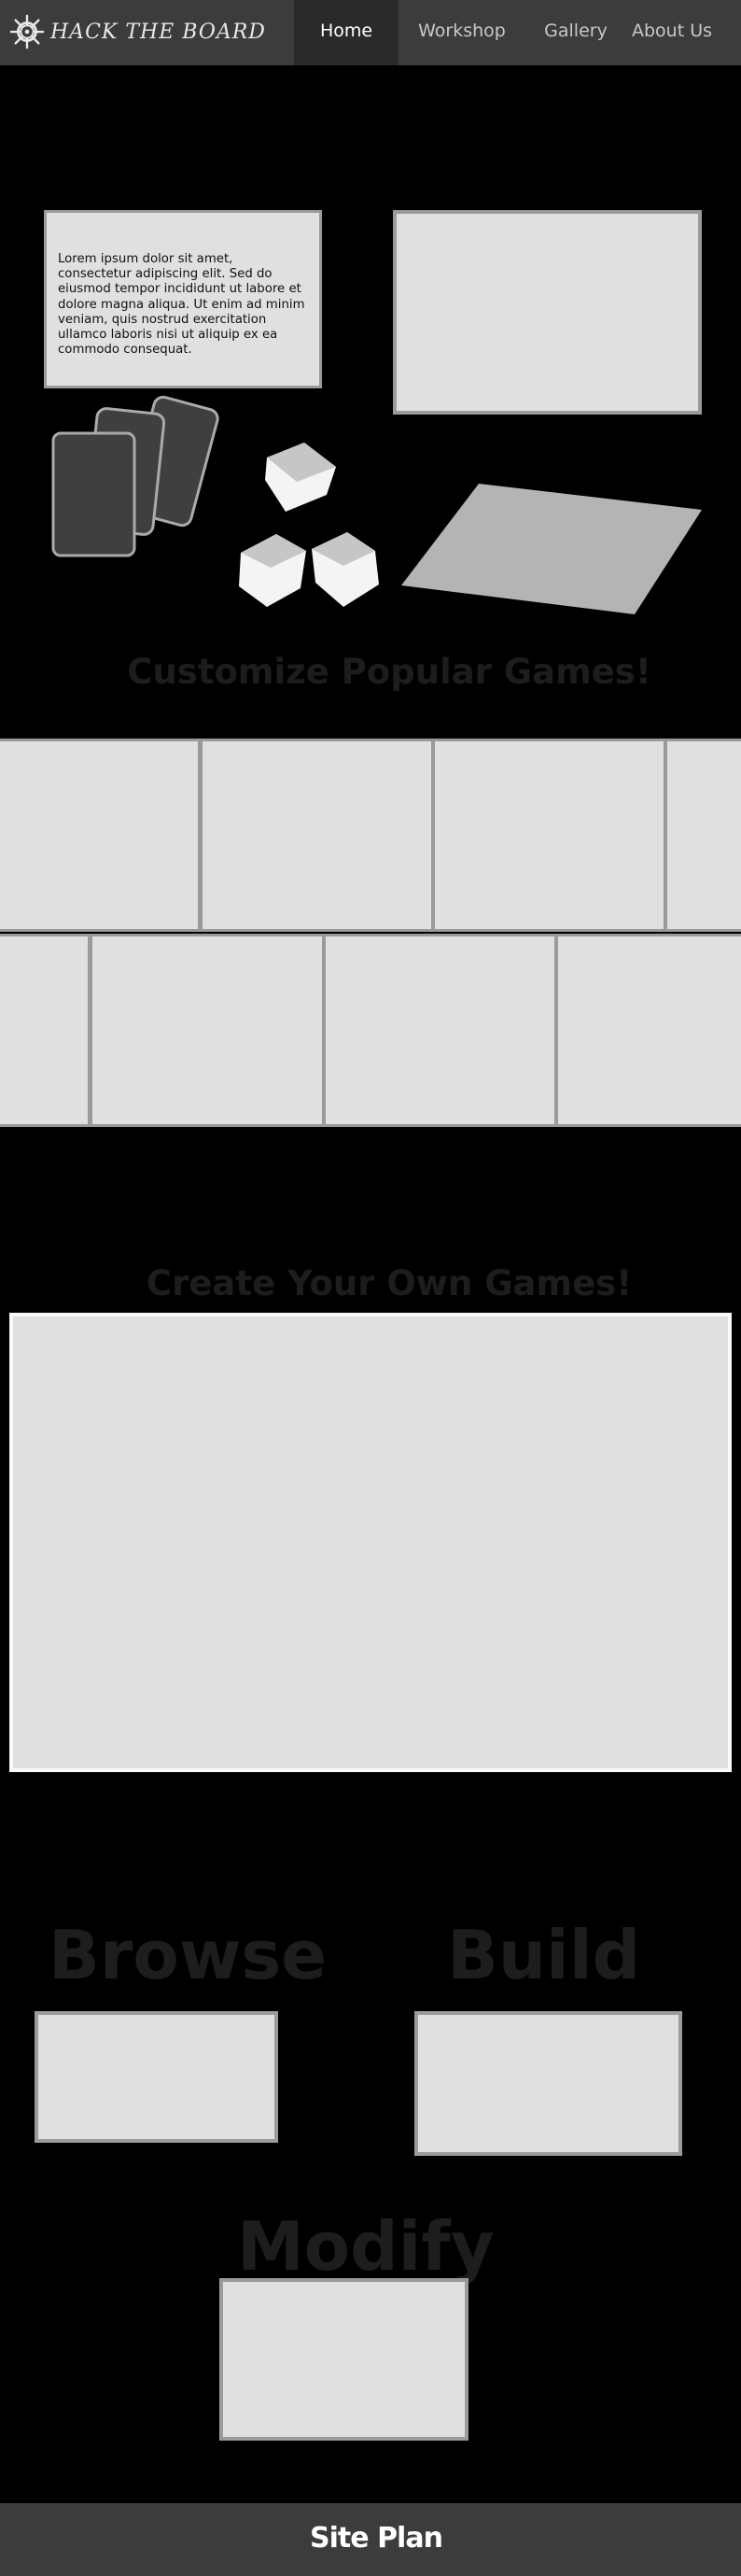 This screenshot has height=2576, width=741. I want to click on modify-placeholder, so click(343, 2359).